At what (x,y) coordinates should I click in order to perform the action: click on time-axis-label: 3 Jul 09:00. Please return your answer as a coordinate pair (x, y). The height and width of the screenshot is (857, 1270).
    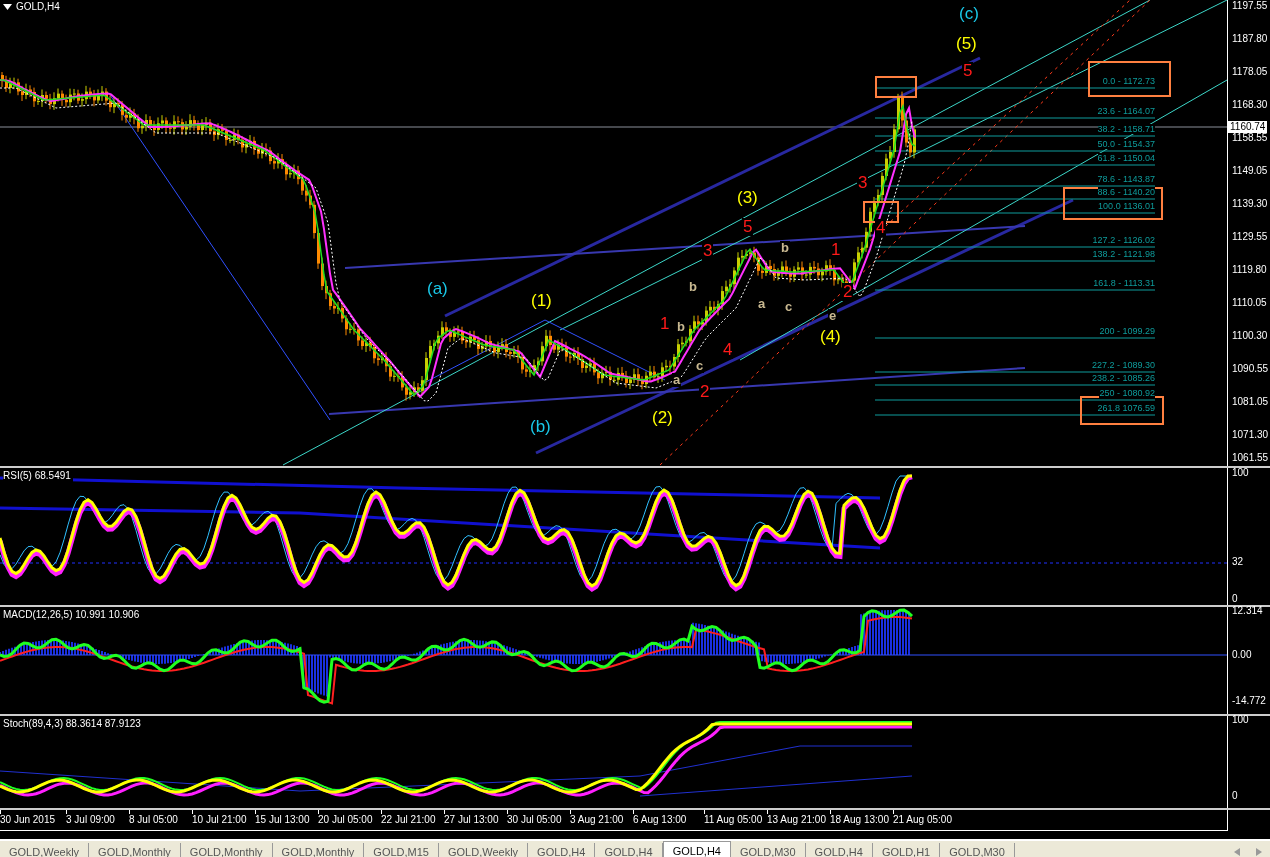
    Looking at the image, I should click on (90, 820).